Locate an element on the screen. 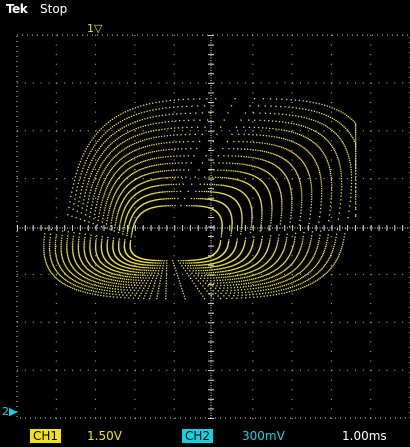 This screenshot has height=447, width=410. ch2-ground-marker: 2▶ is located at coordinates (9, 411).